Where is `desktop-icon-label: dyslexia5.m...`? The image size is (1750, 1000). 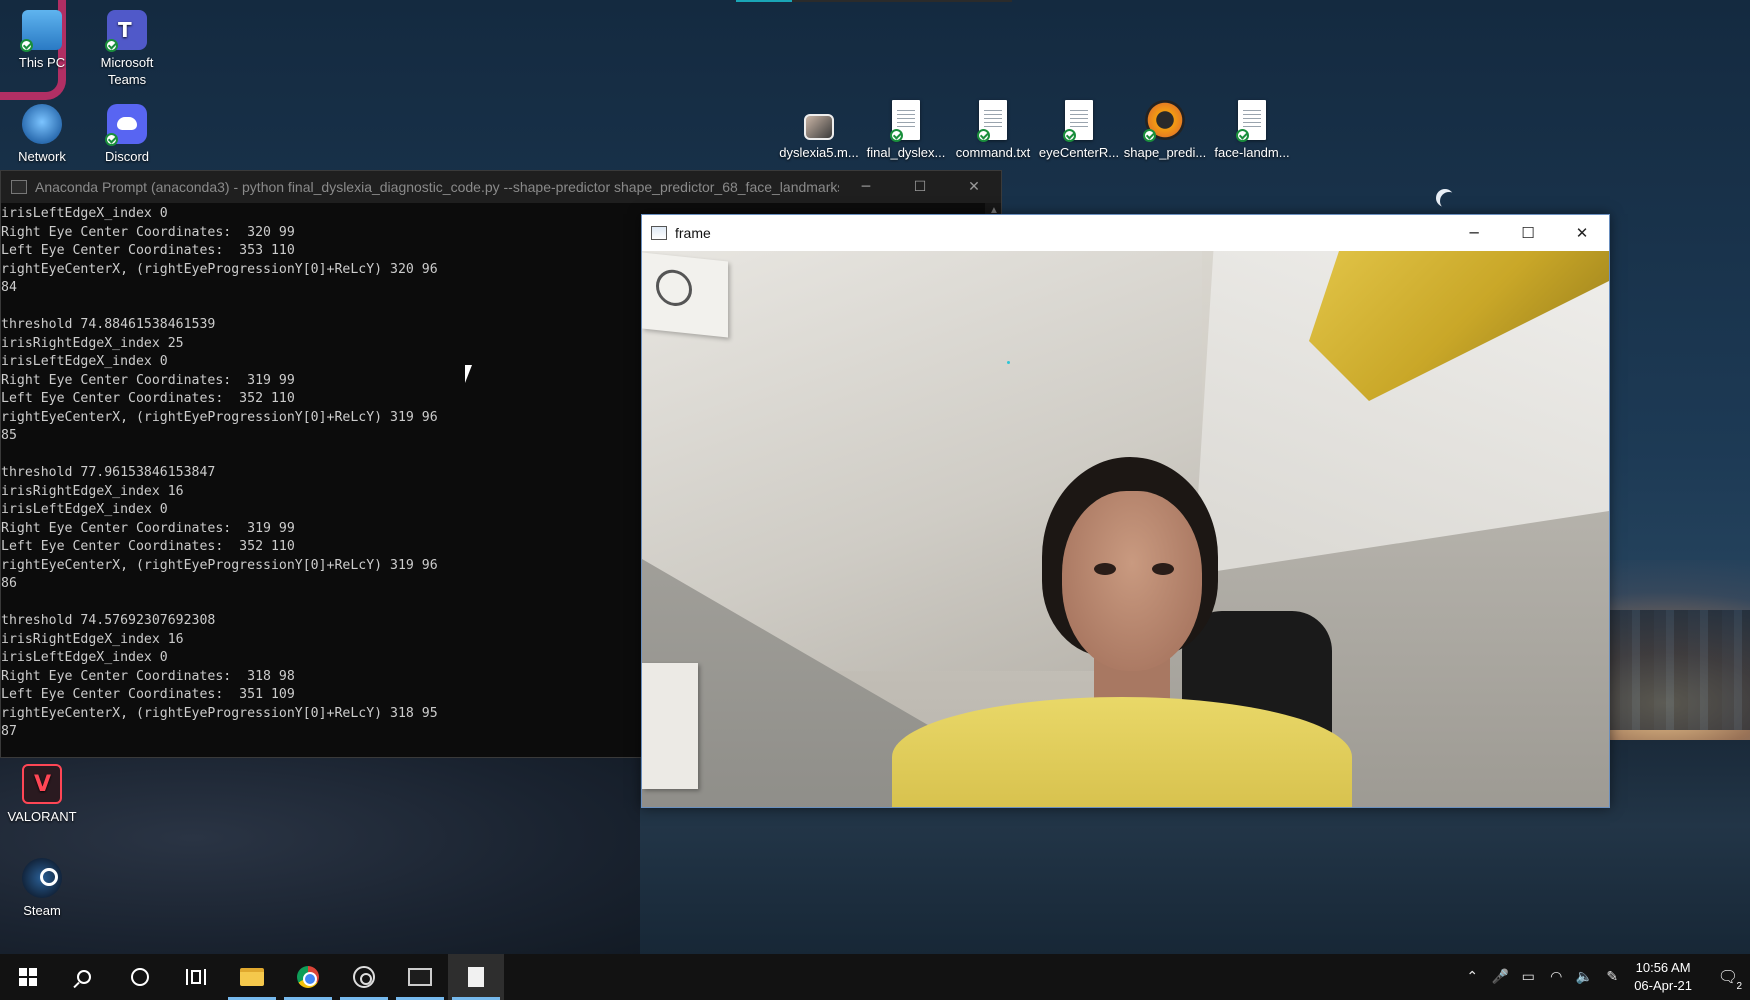
desktop-icon-label: dyslexia5.m... is located at coordinates (819, 152).